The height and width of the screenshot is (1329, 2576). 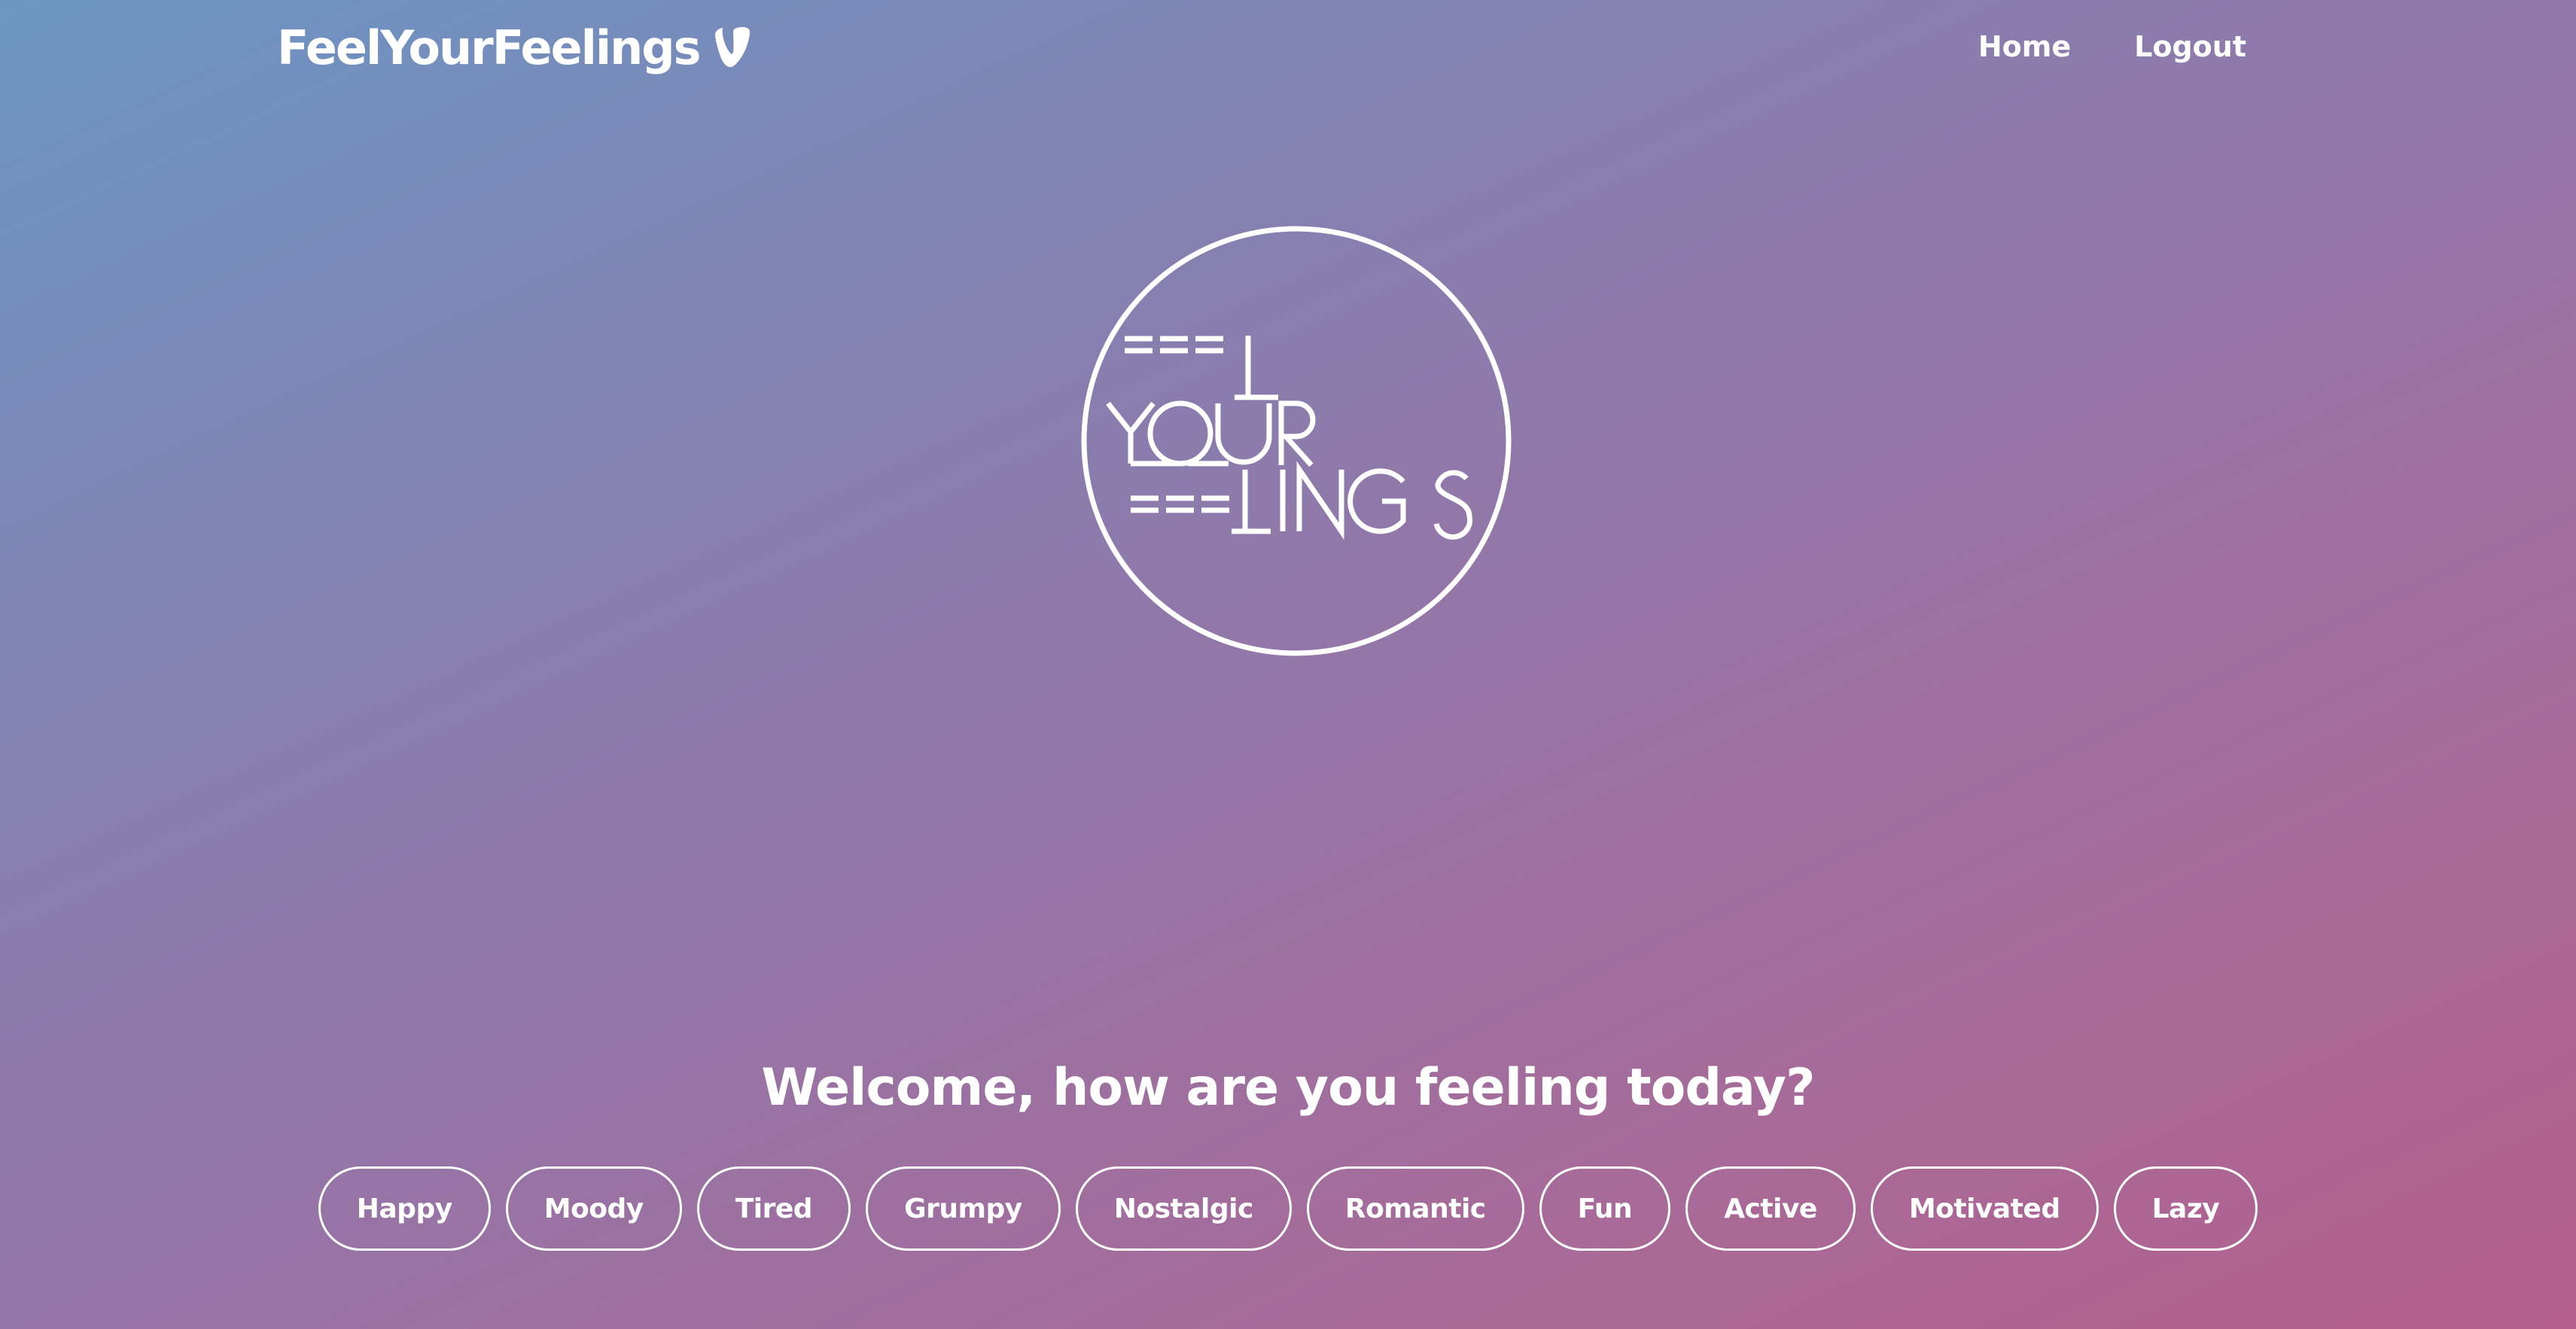 I want to click on nav-home-link: Home, so click(x=2025, y=46).